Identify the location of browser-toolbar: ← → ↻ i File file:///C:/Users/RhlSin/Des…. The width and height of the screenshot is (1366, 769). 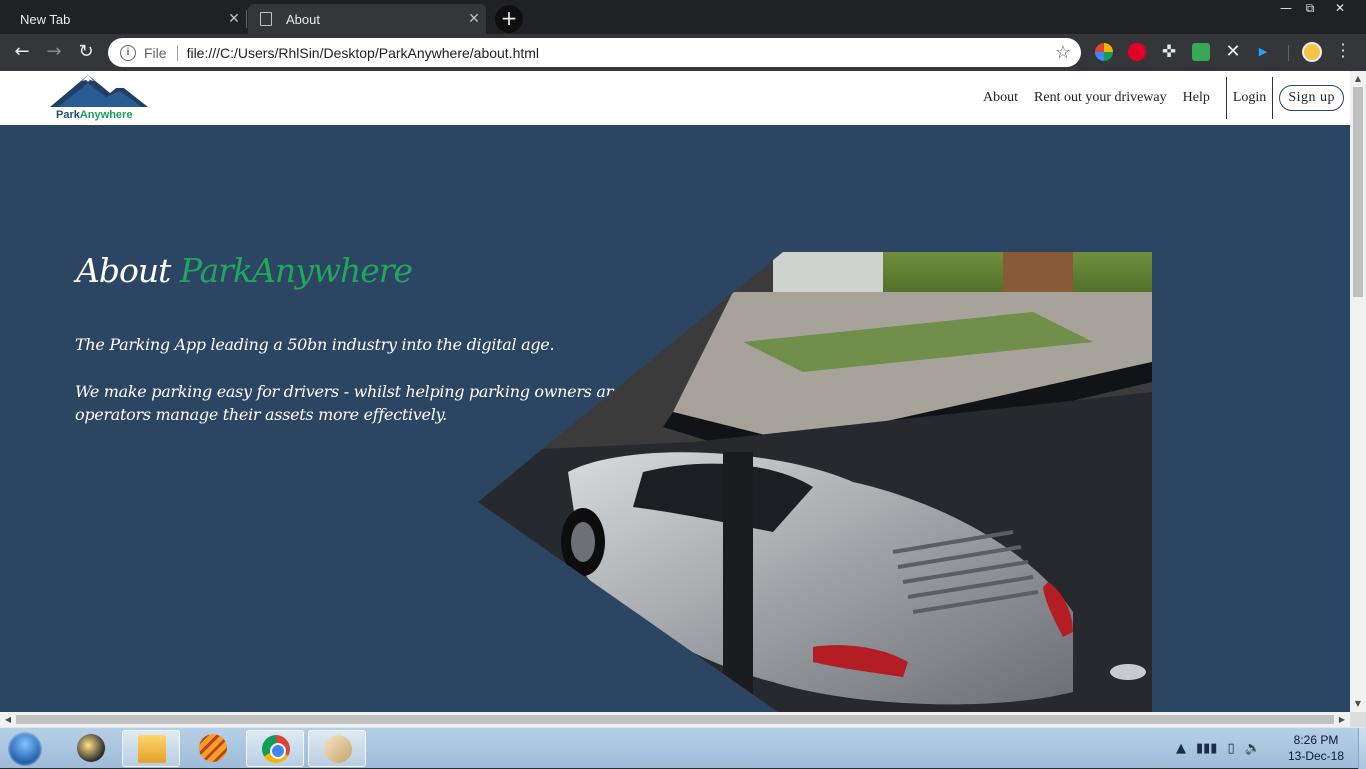
(683, 52).